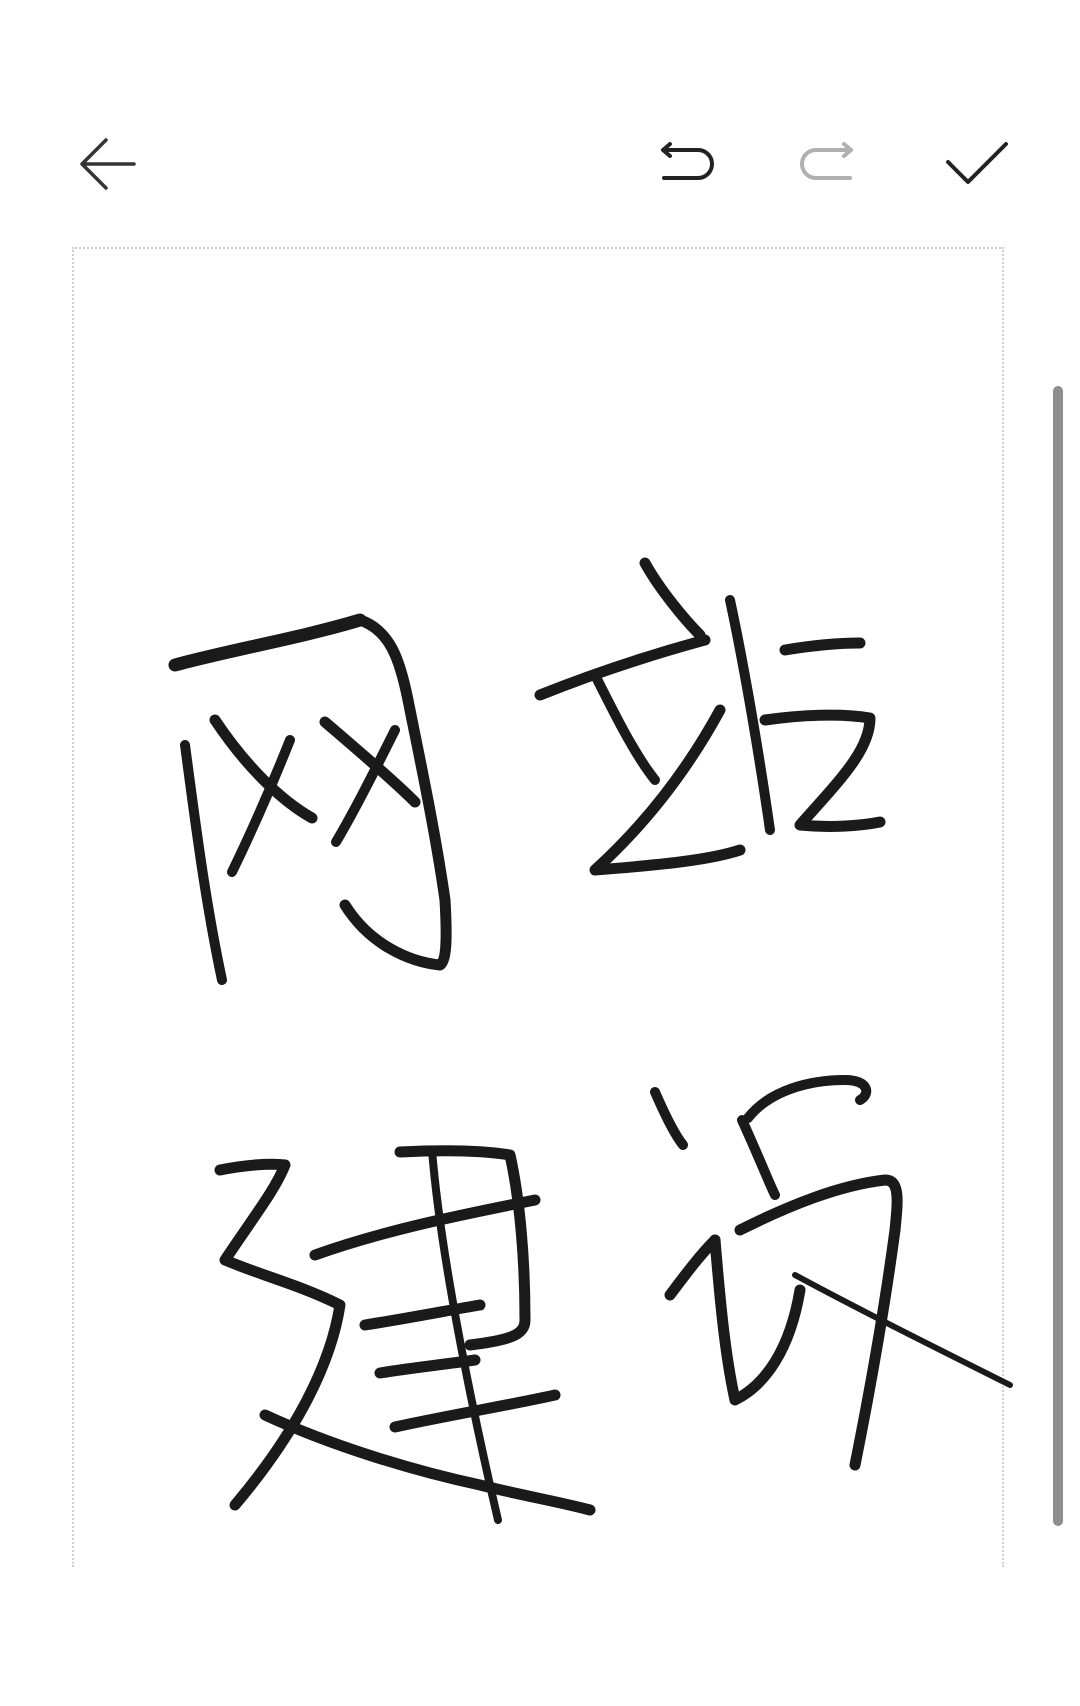  What do you see at coordinates (826, 161) in the screenshot?
I see `redo-icon` at bounding box center [826, 161].